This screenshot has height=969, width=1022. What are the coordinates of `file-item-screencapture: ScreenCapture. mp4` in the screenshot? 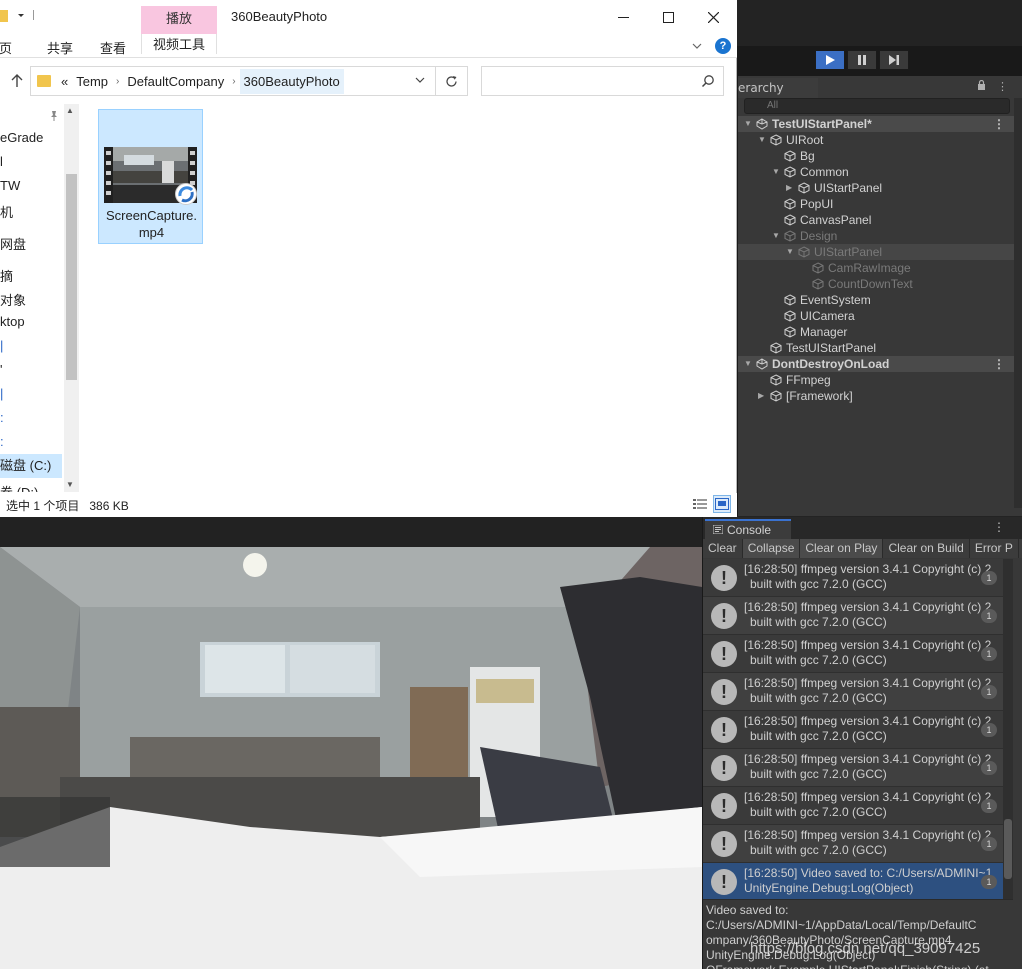 It's located at (150, 176).